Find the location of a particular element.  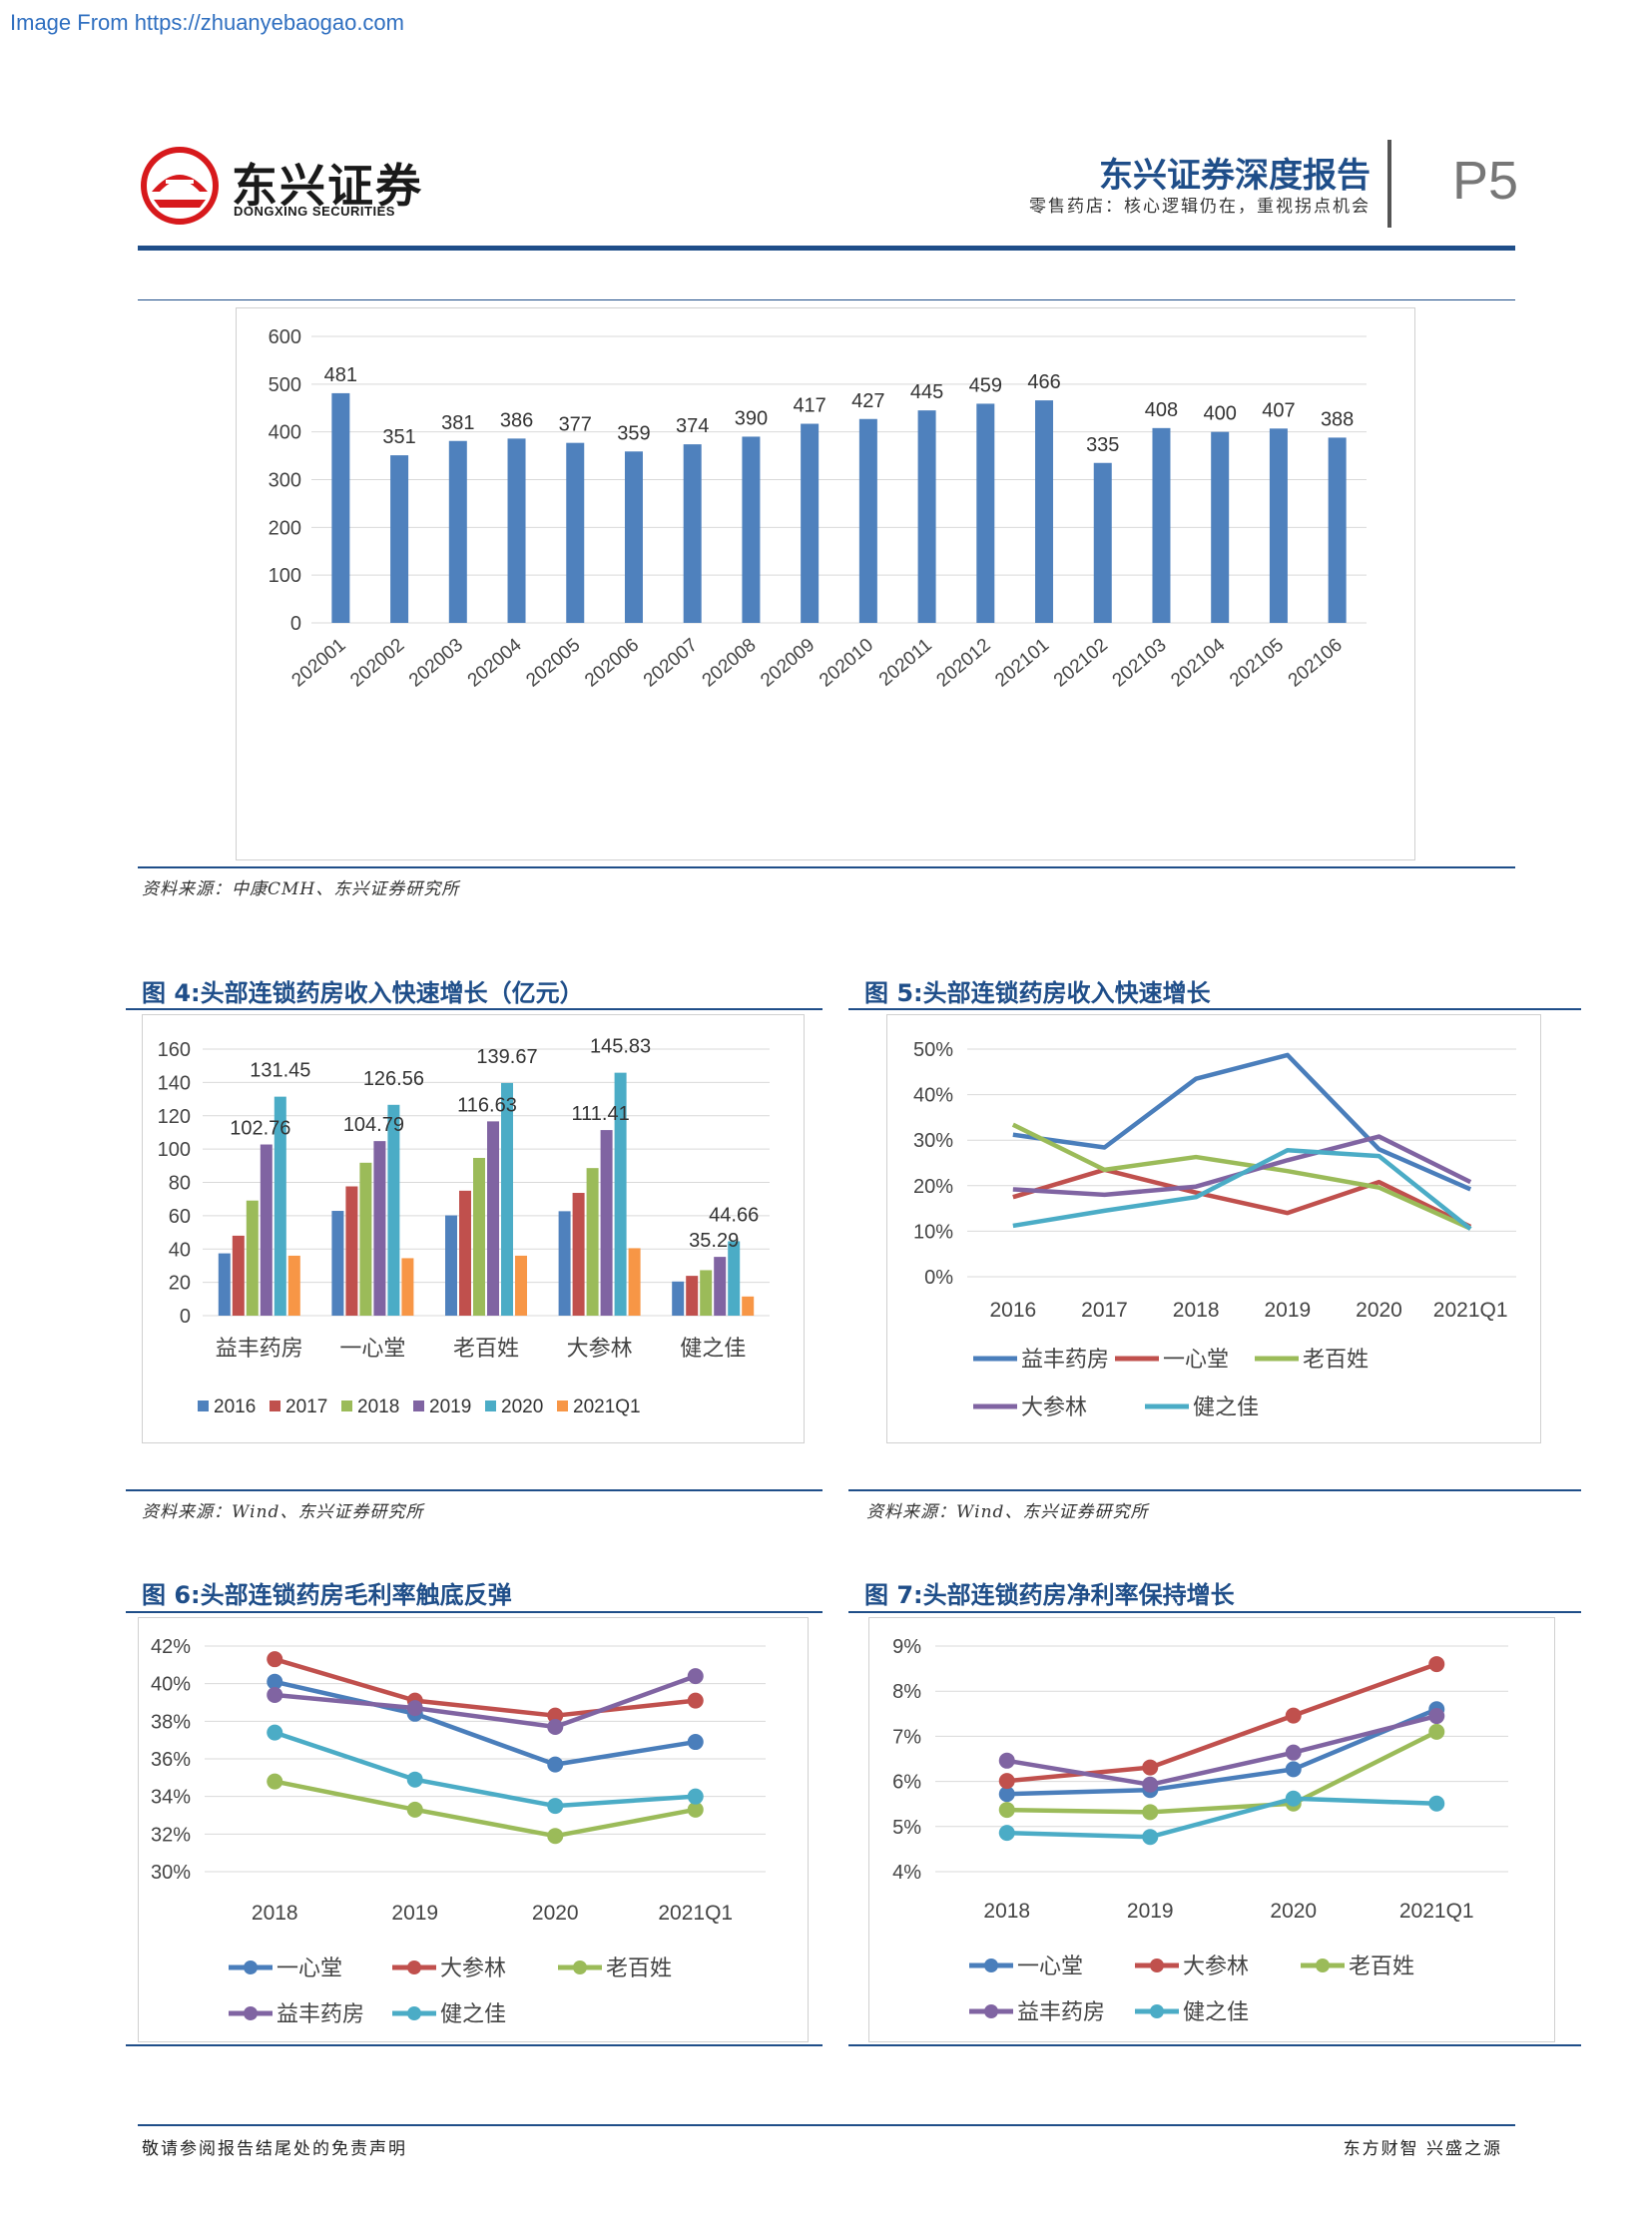

fig4-y-tick-label: 120 is located at coordinates (174, 1117).